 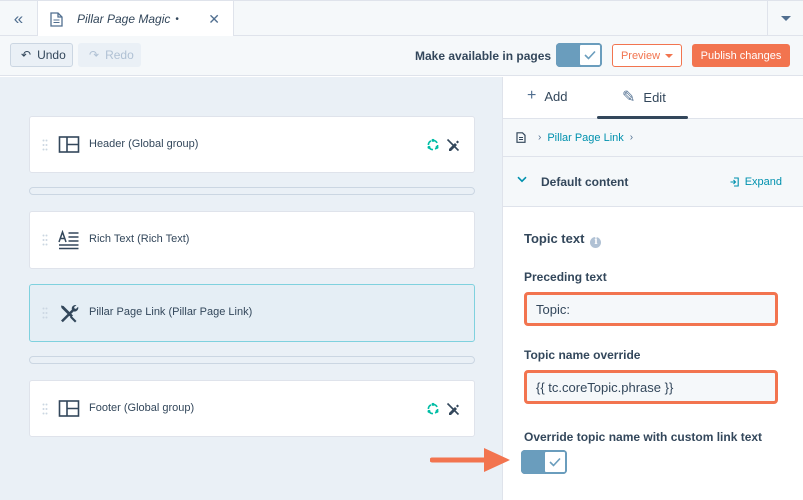 I want to click on module-label: Pillar Page Link (Pillar Page Link), so click(x=171, y=312).